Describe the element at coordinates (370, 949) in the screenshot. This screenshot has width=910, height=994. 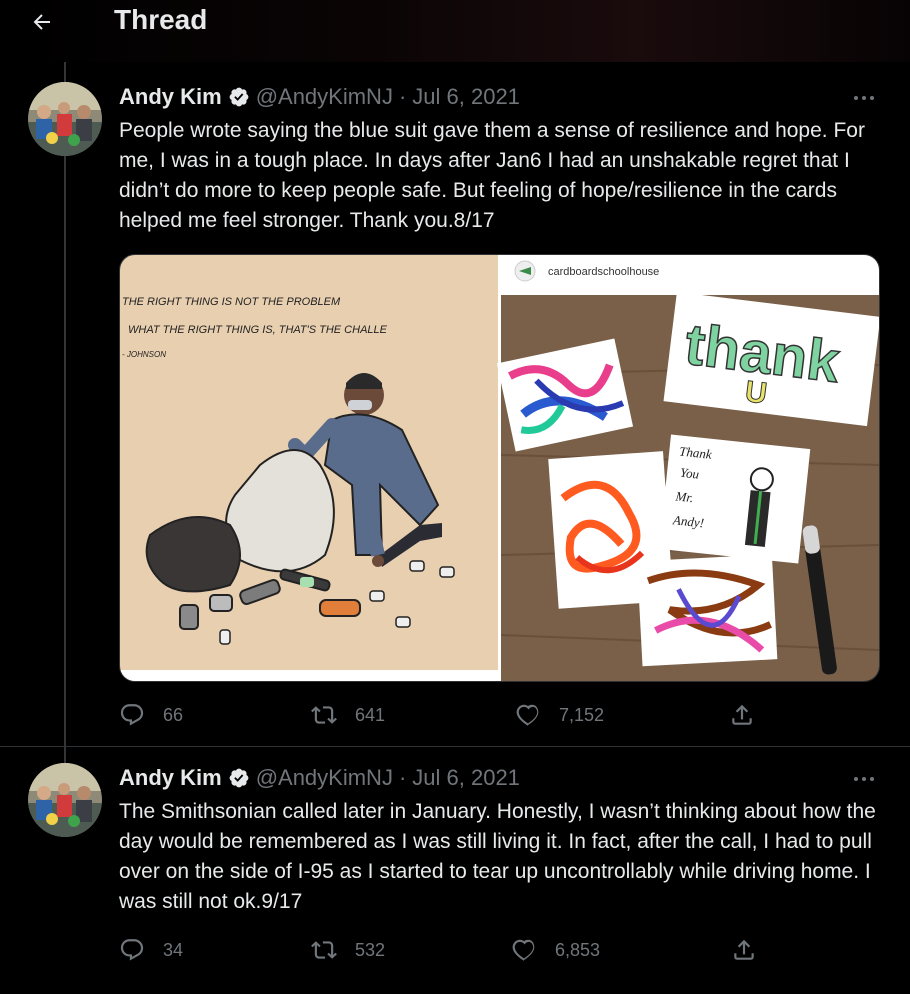
I see `retweet-count: 532` at that location.